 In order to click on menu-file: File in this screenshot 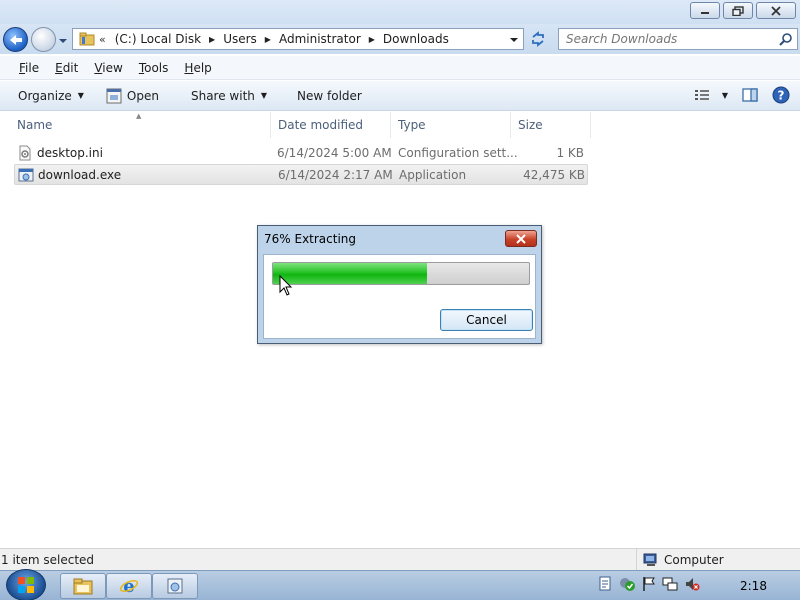, I will do `click(29, 68)`.